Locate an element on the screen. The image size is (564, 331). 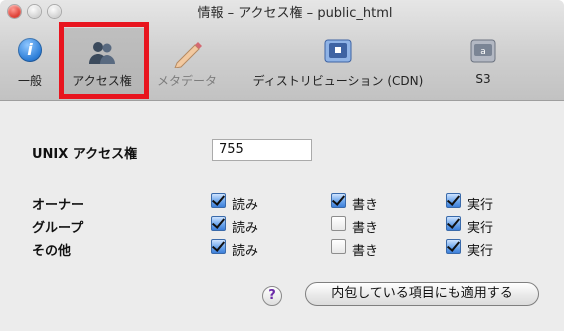
owner-read-checkbox is located at coordinates (218, 200).